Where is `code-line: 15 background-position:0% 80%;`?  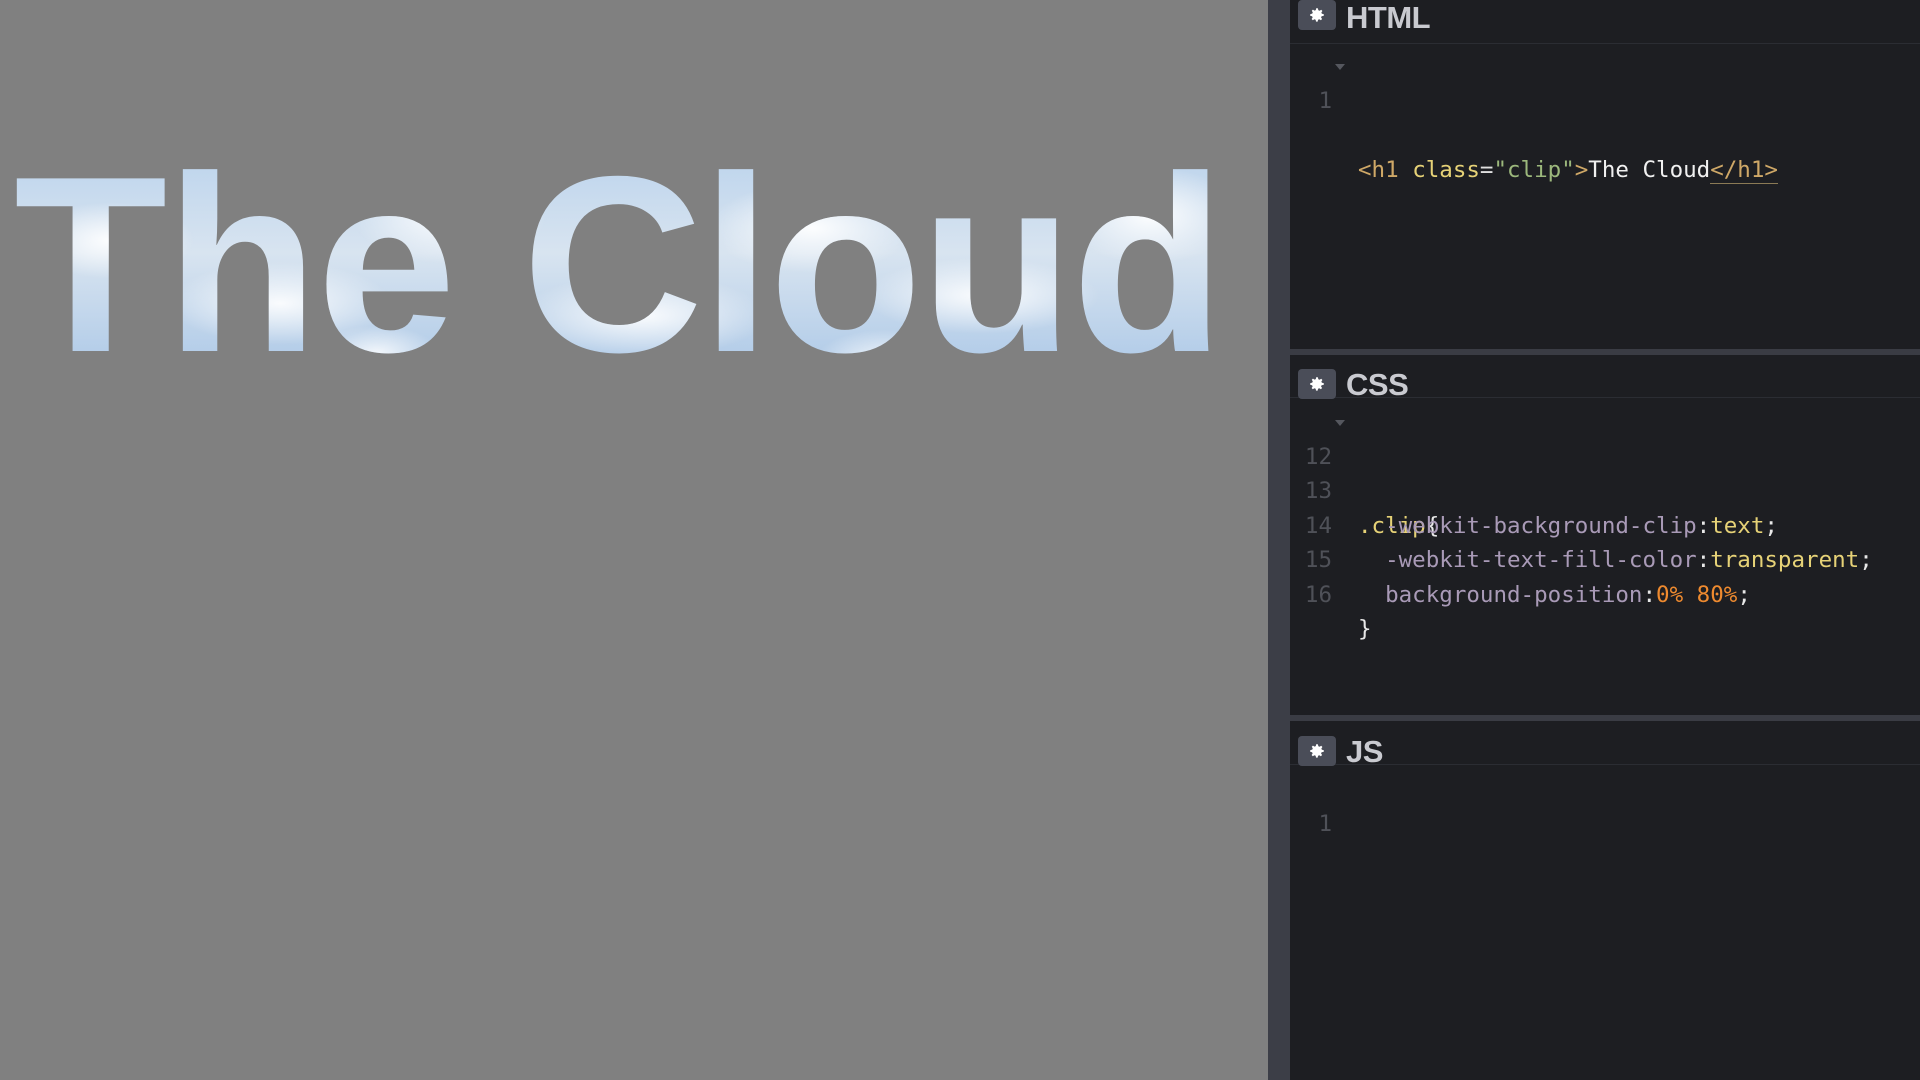
code-line: 15 background-position:0% 80%; is located at coordinates (1605, 558).